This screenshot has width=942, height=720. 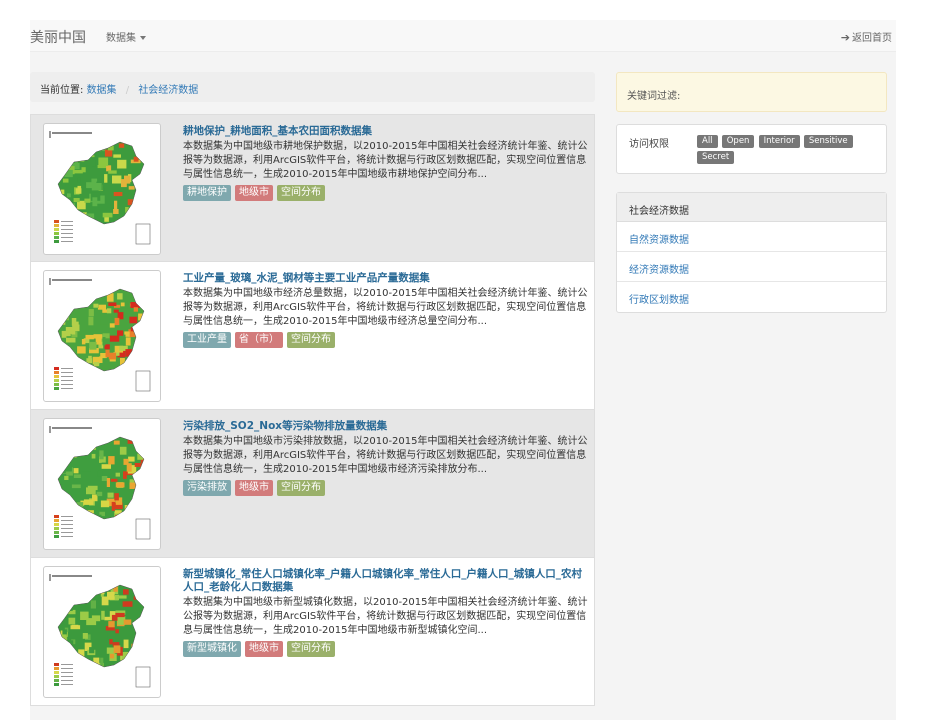 I want to click on access-filter-panel: 访问权限 All Open Interior Sensitive Secret, so click(x=751, y=149).